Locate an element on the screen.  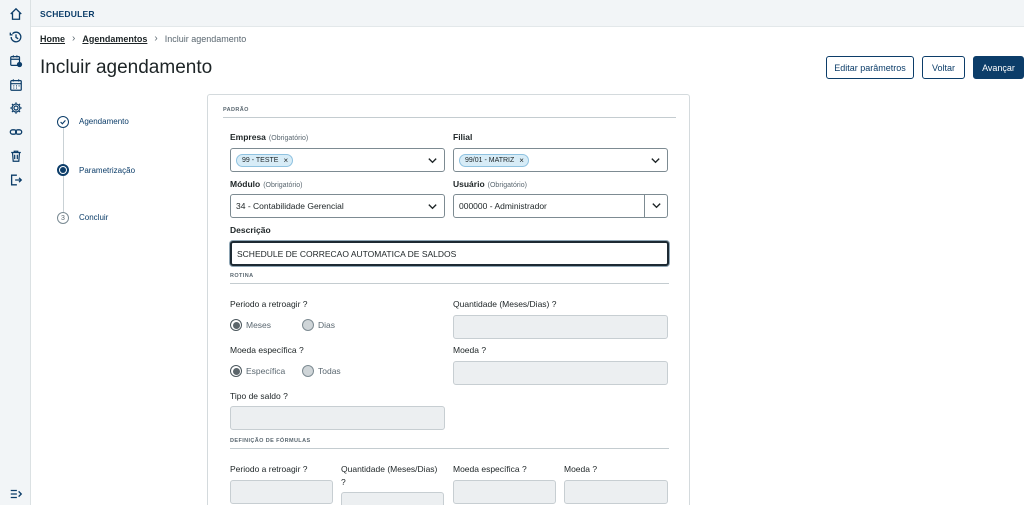
home-icon is located at coordinates (15, 13).